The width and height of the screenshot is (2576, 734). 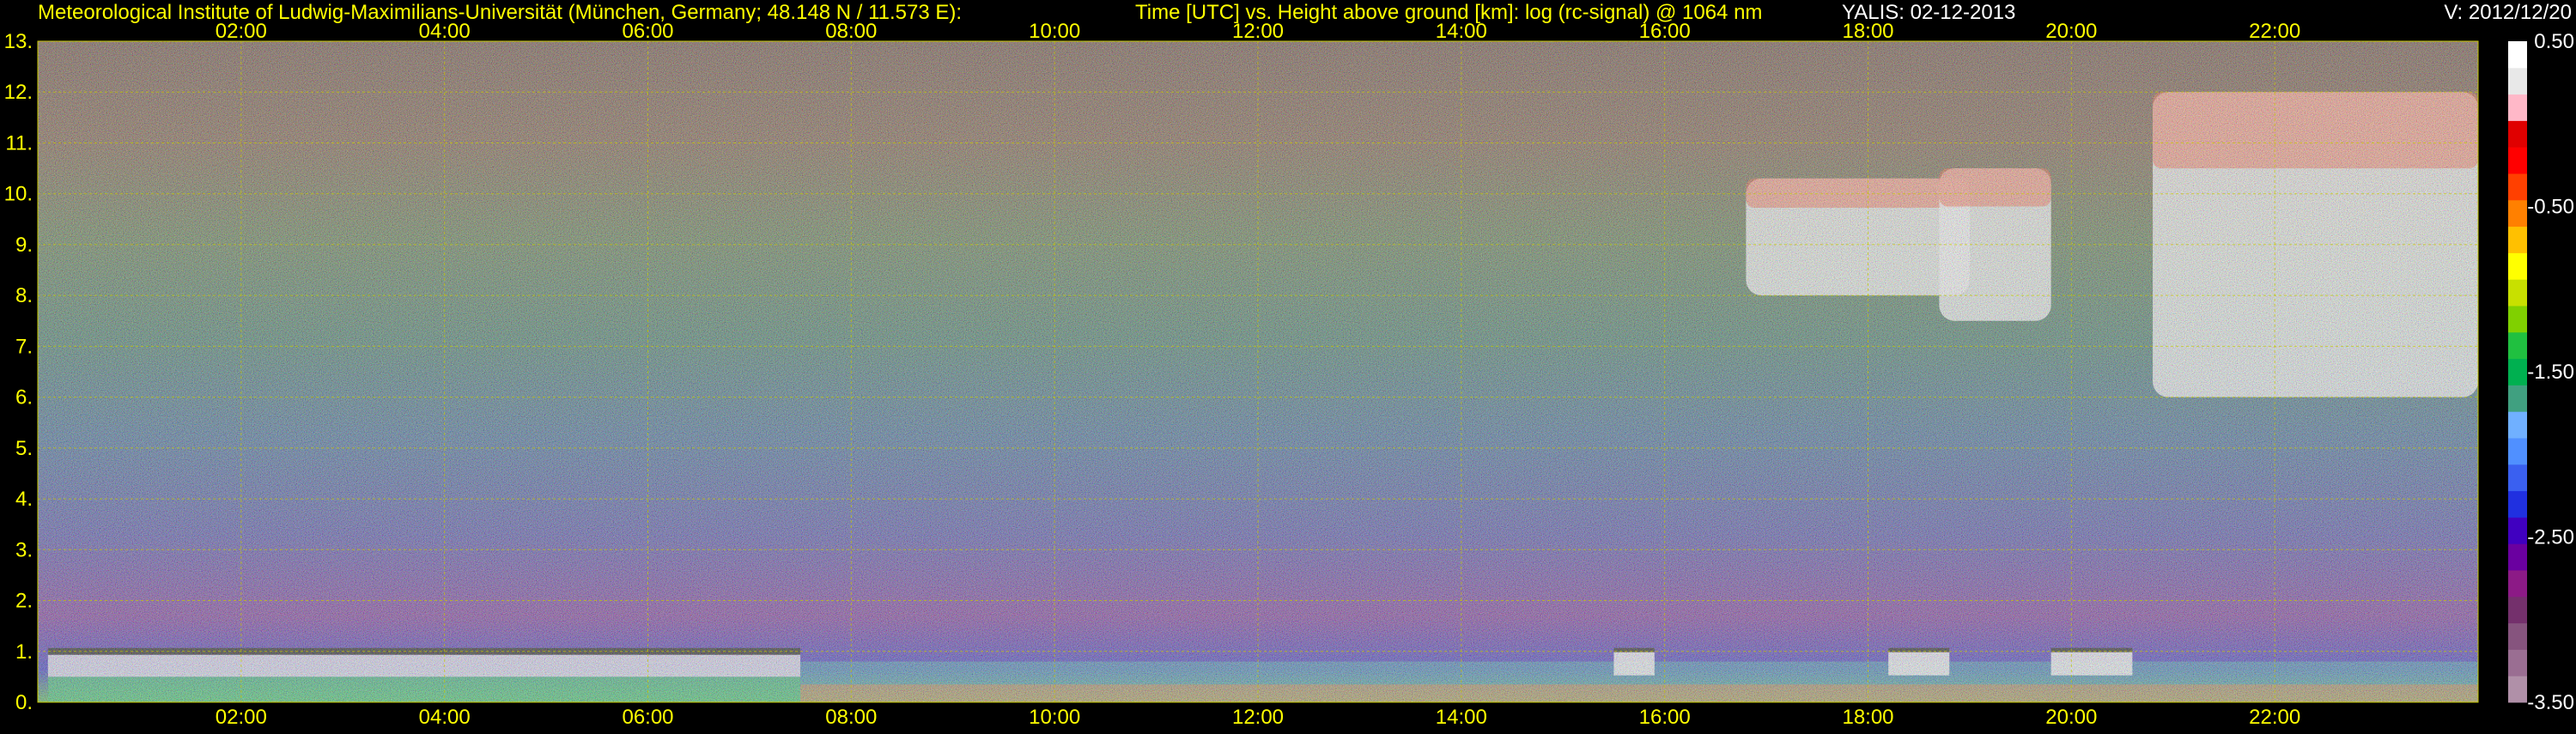 I want to click on x-tick-label-top: 10:00, so click(x=1054, y=32).